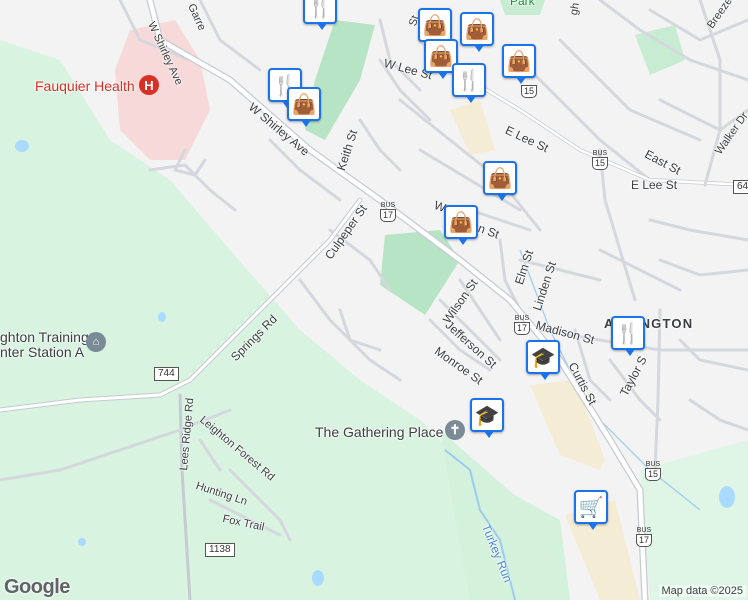 The width and height of the screenshot is (748, 600). What do you see at coordinates (388, 212) in the screenshot?
I see `route-shield-bus17-a: BUS 17` at bounding box center [388, 212].